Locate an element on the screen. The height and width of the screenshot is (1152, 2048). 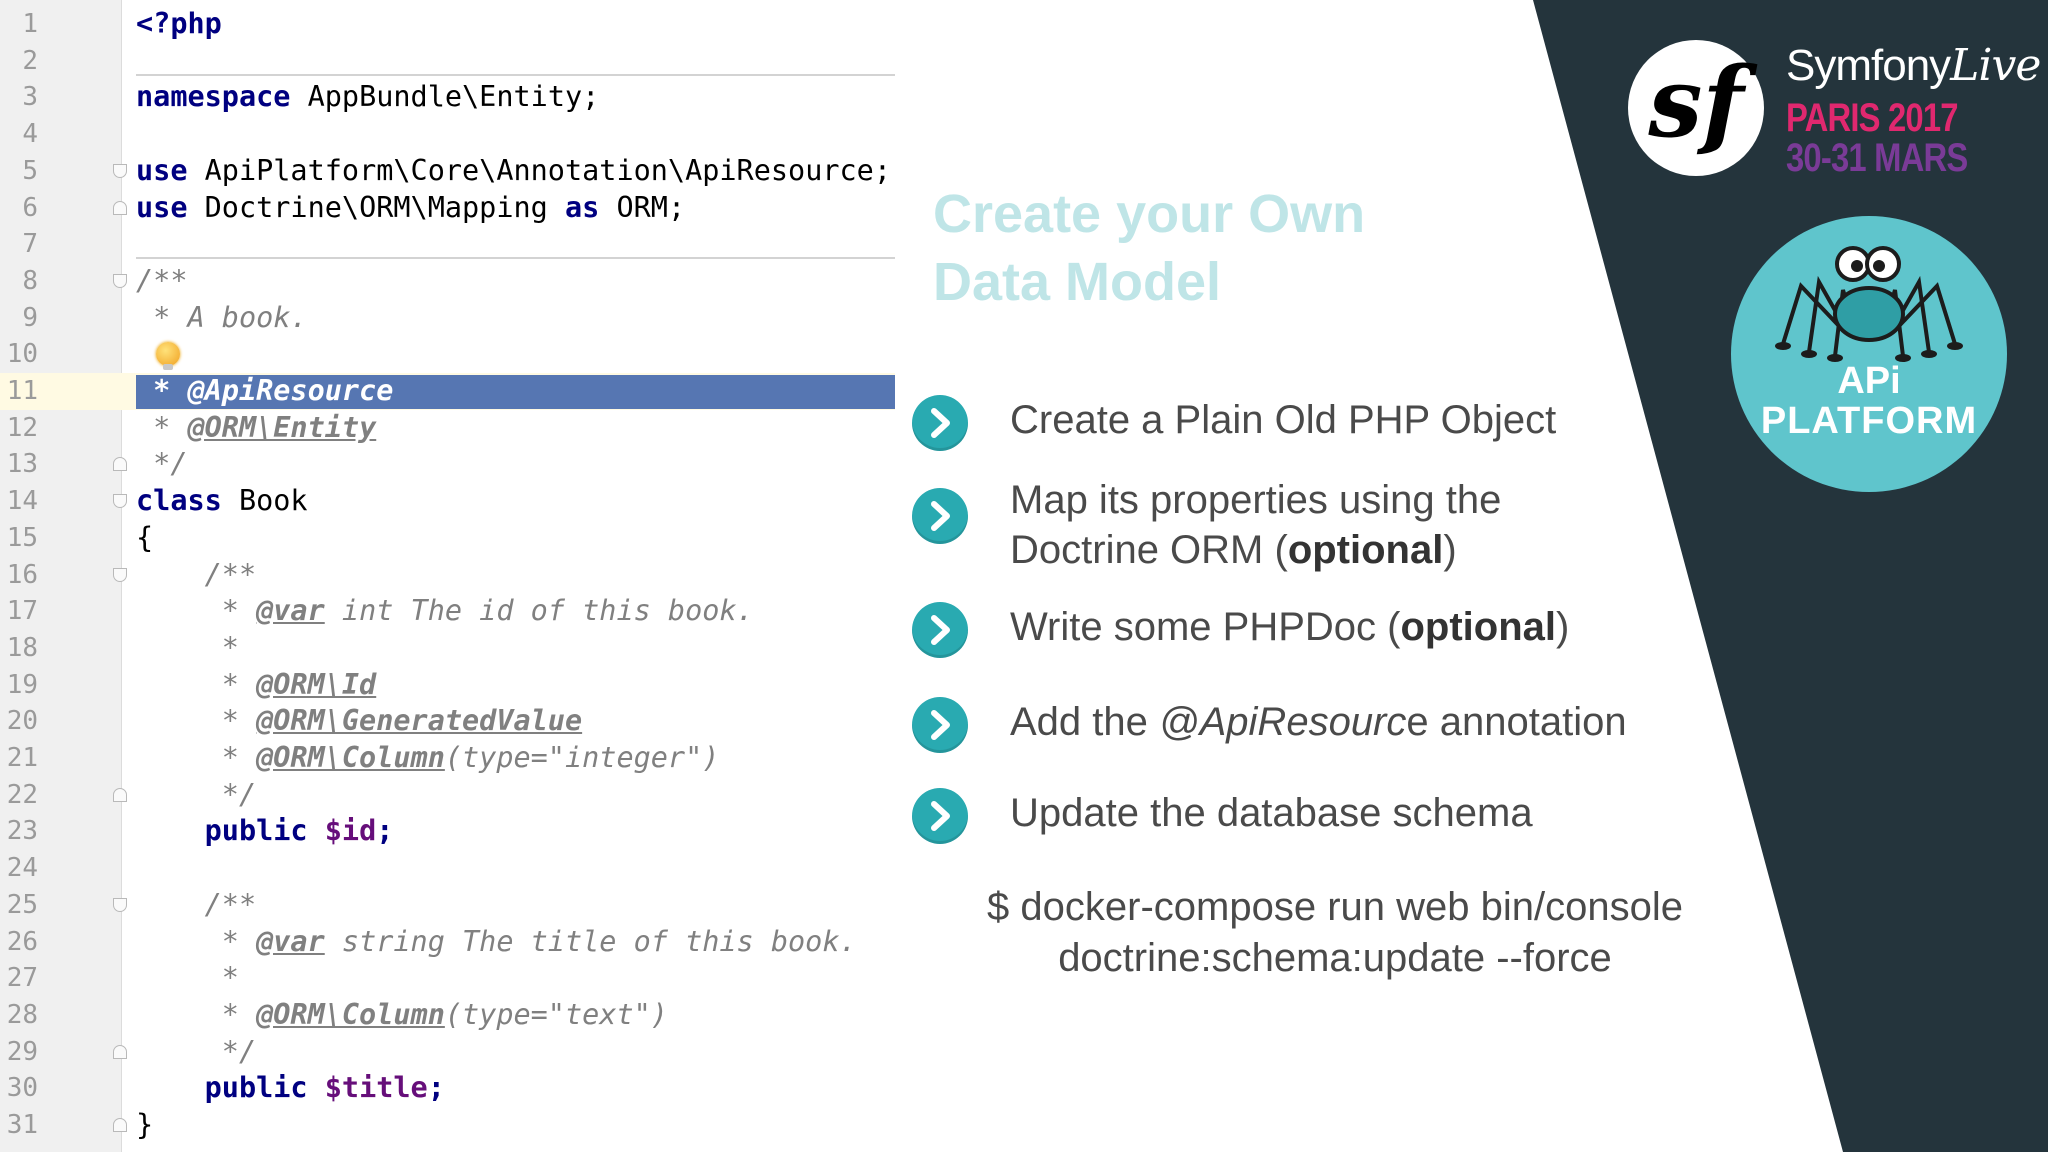
line-number: 30 is located at coordinates (22, 1088).